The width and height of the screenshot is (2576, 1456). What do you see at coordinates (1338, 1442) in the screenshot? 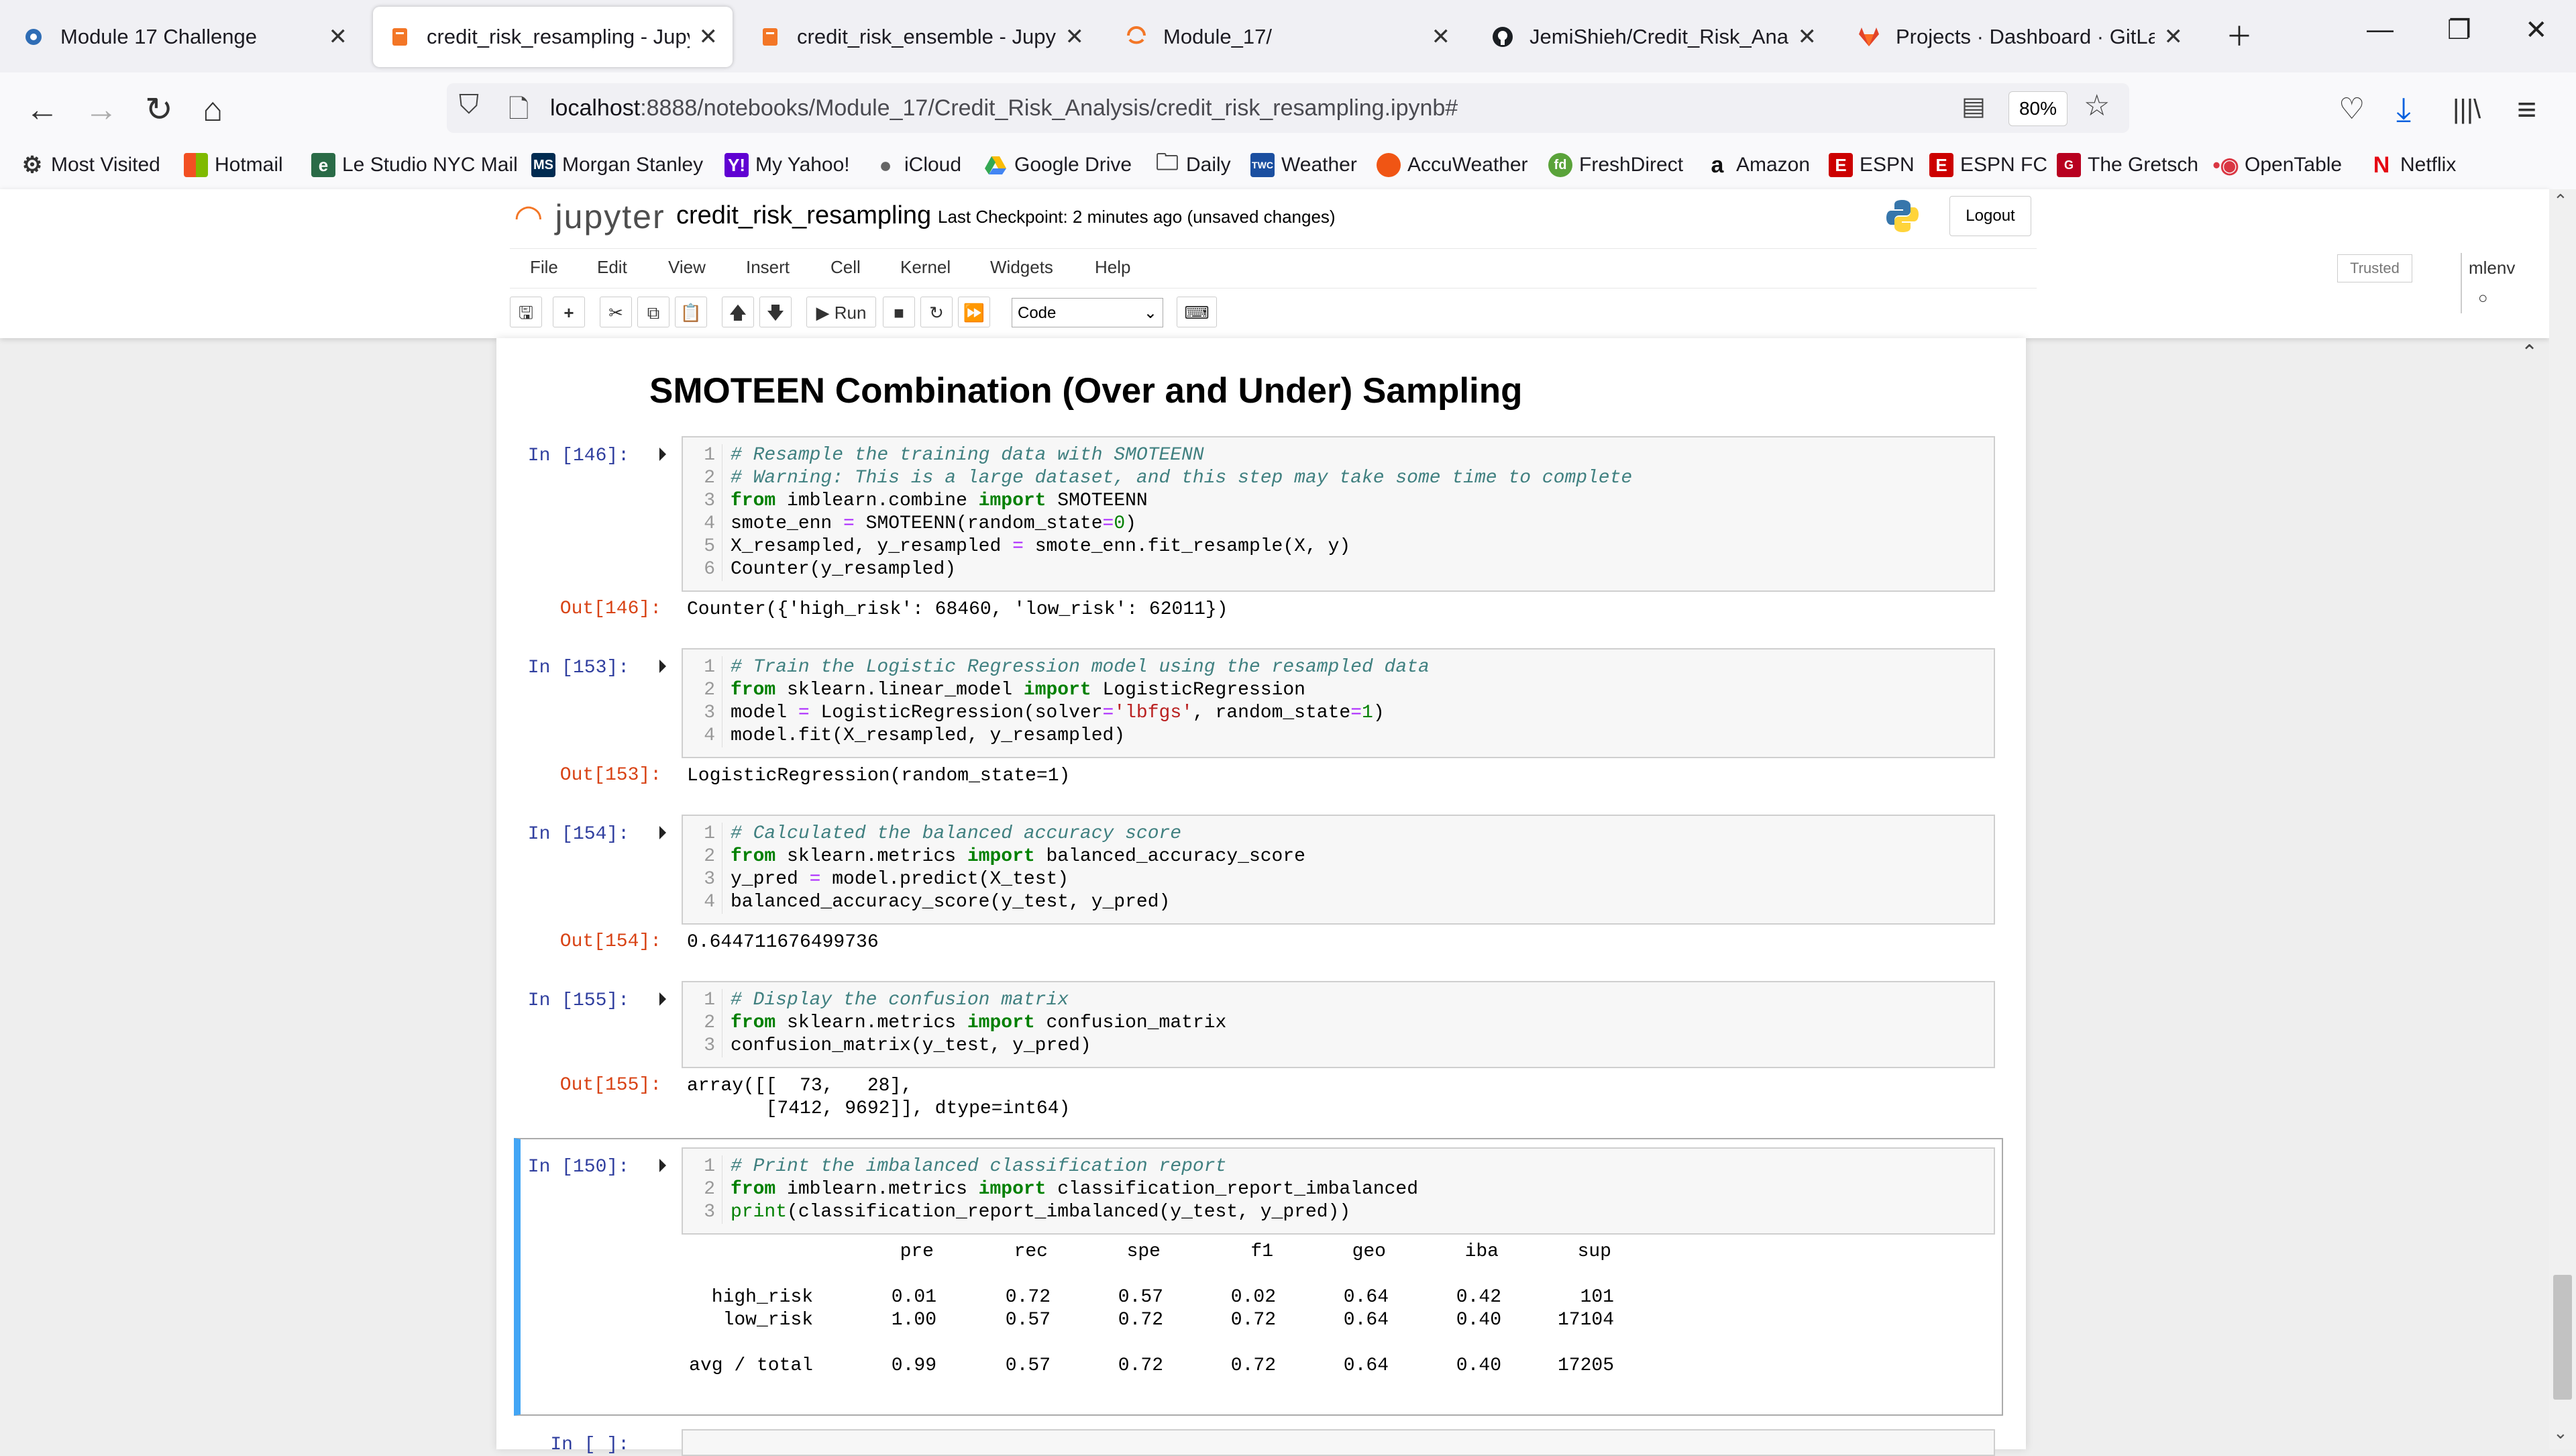
I see `code-cell-input` at bounding box center [1338, 1442].